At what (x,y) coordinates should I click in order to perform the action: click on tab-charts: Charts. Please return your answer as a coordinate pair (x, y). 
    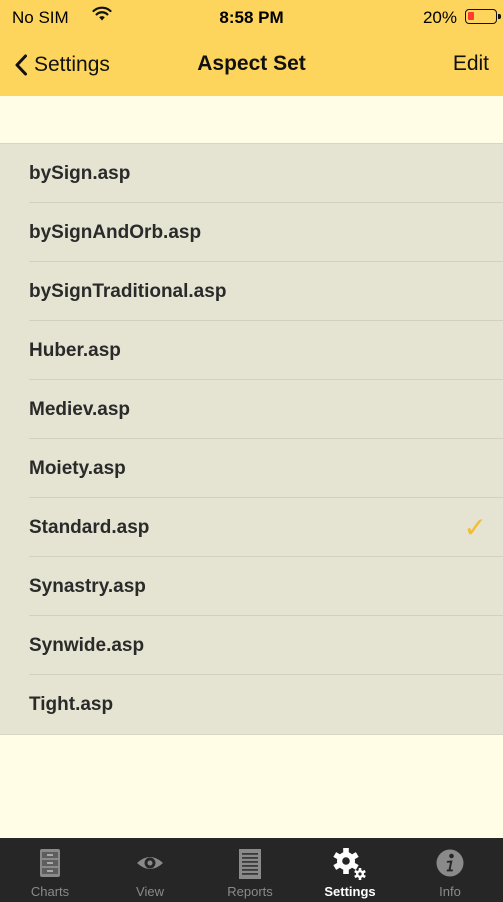
    Looking at the image, I should click on (50, 870).